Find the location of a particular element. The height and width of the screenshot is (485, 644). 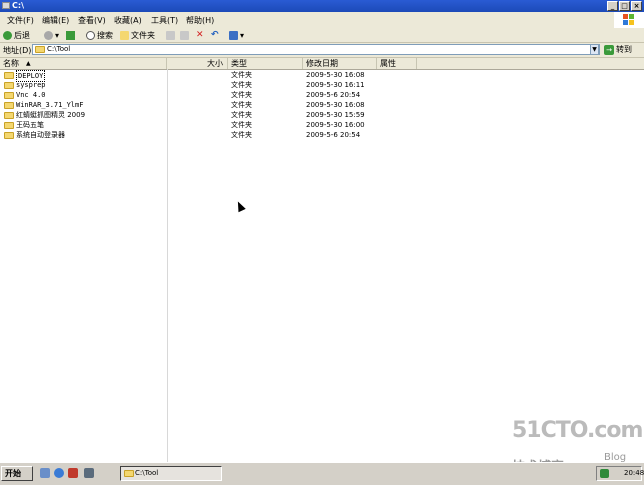

tray-vnc-icon is located at coordinates (604, 473).